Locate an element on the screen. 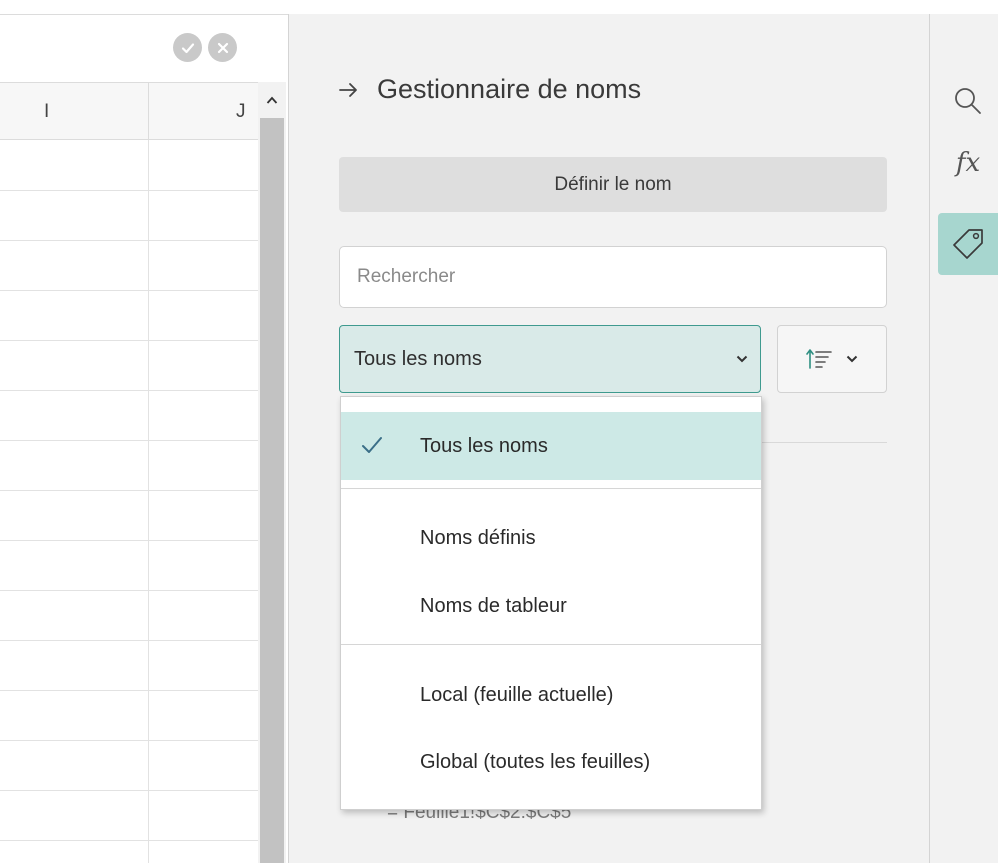  arrow-right-icon is located at coordinates (349, 90).